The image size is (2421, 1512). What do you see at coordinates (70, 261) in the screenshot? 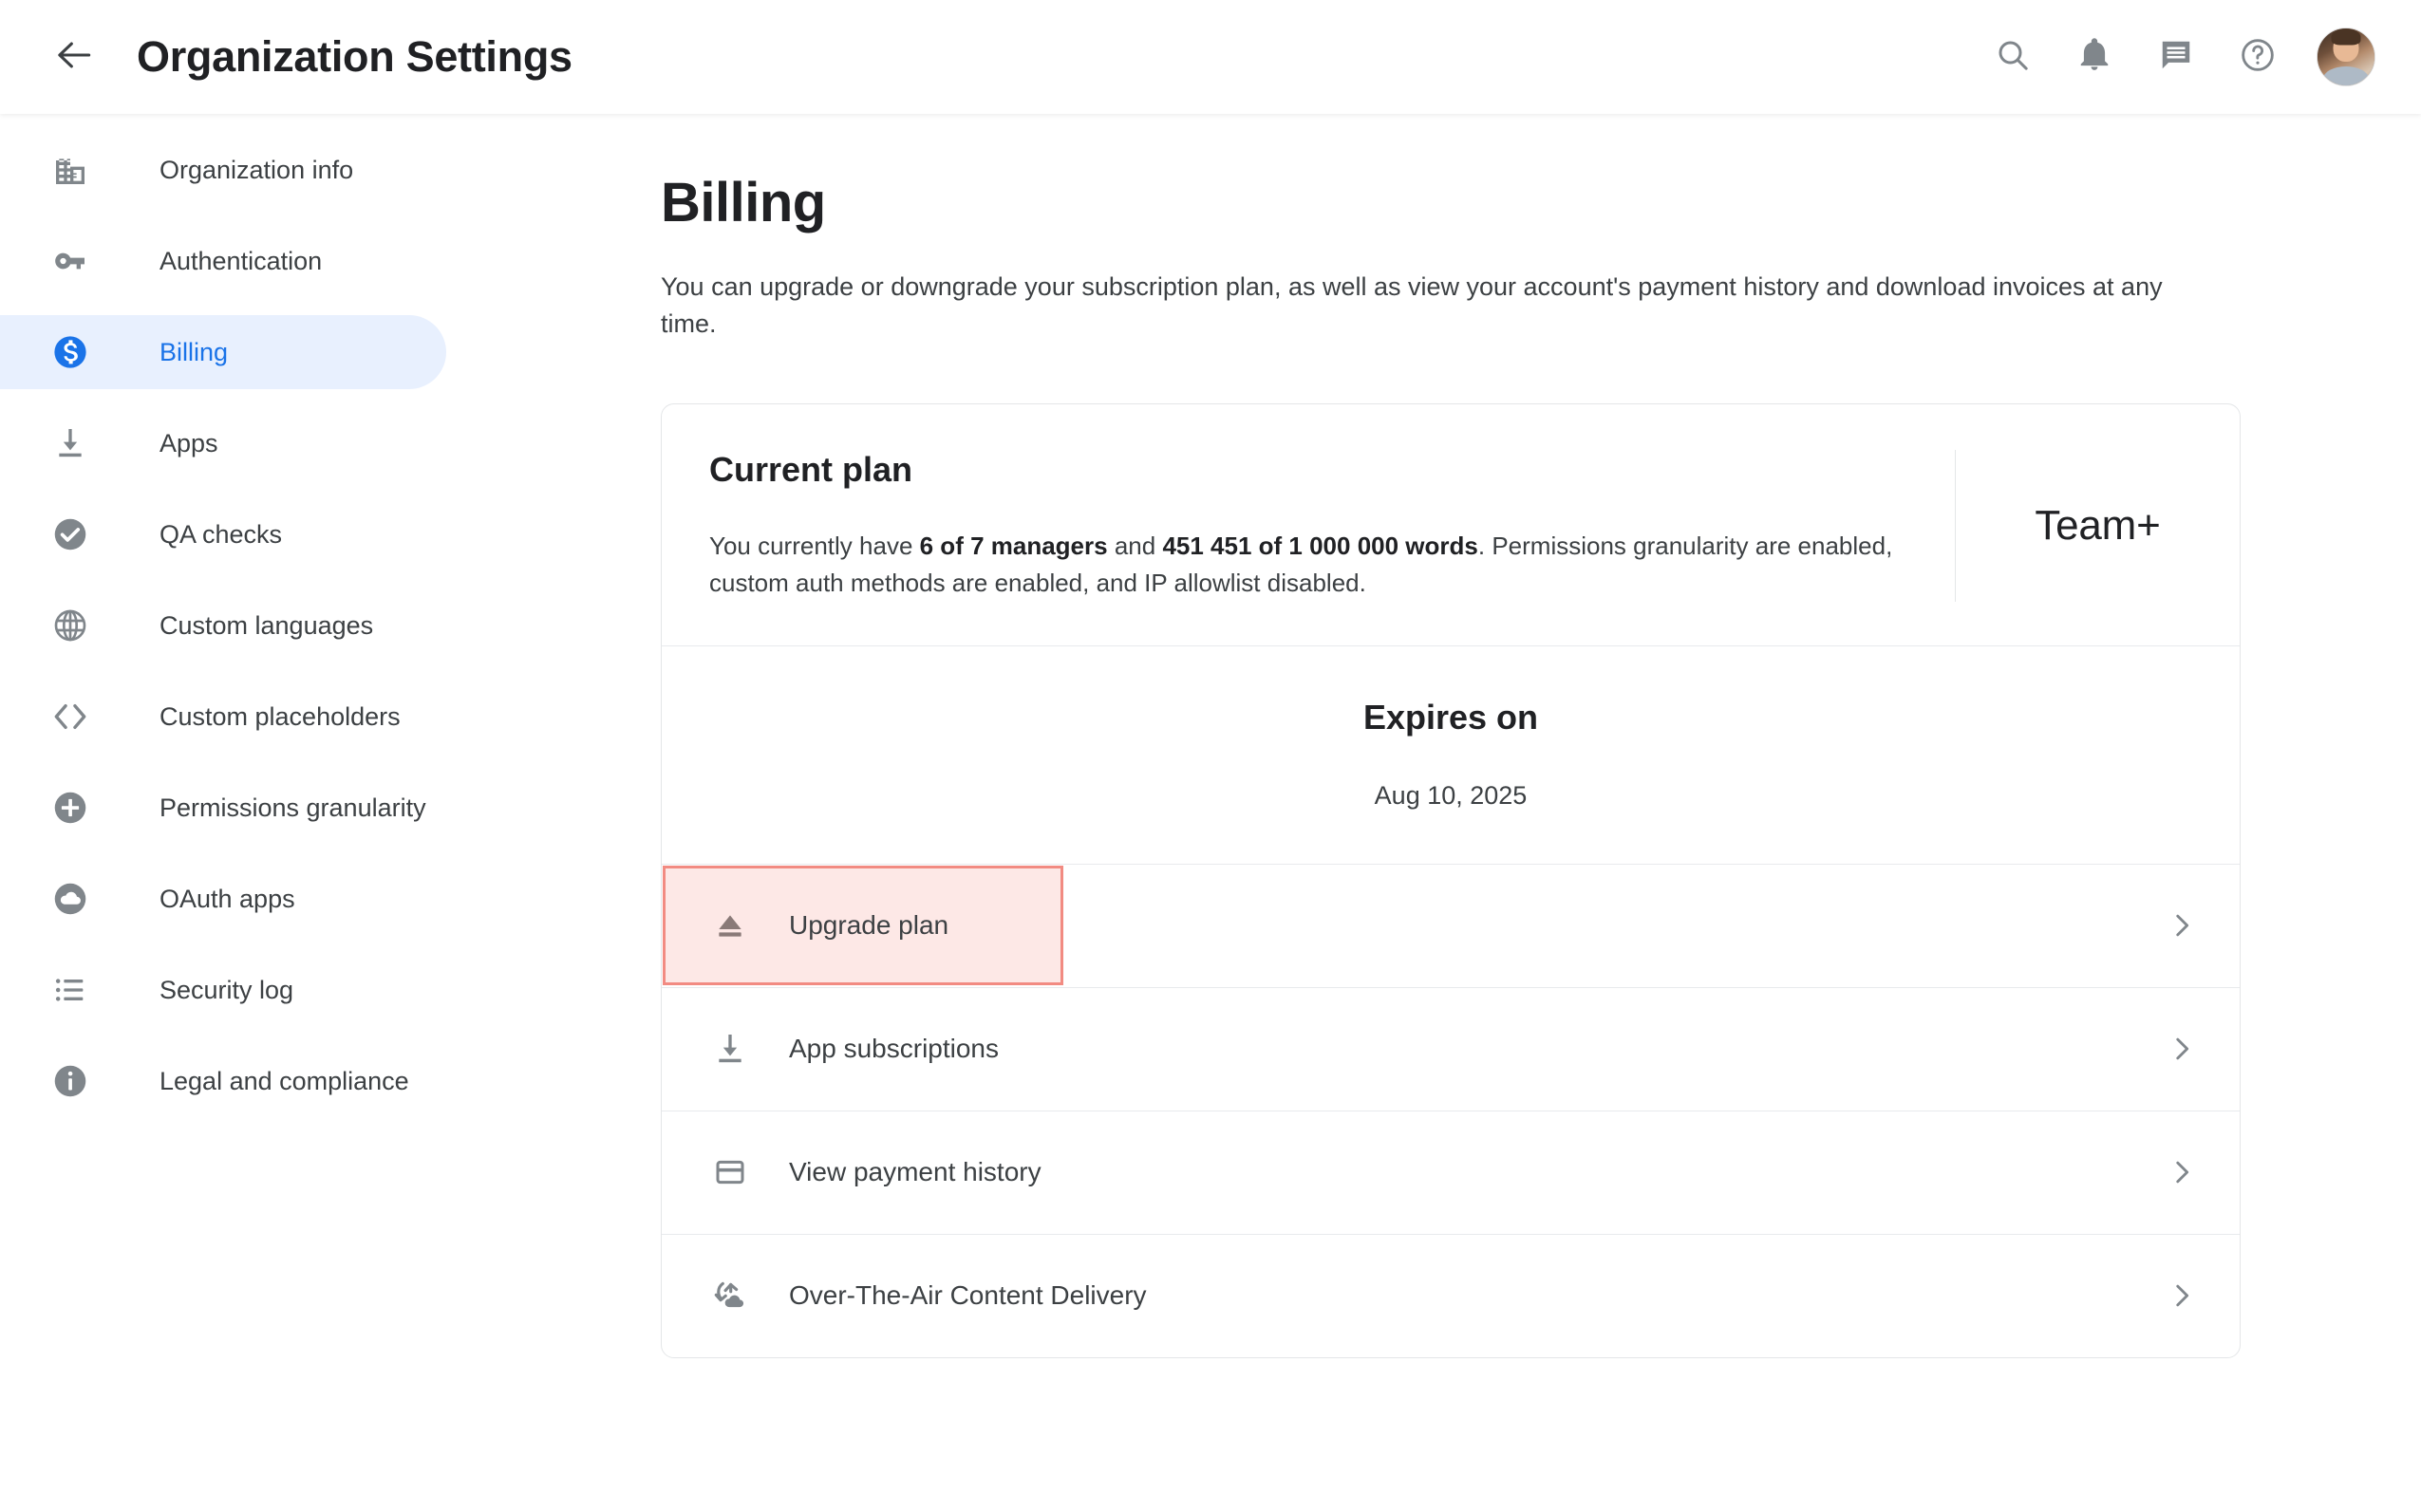
I see `key-icon` at bounding box center [70, 261].